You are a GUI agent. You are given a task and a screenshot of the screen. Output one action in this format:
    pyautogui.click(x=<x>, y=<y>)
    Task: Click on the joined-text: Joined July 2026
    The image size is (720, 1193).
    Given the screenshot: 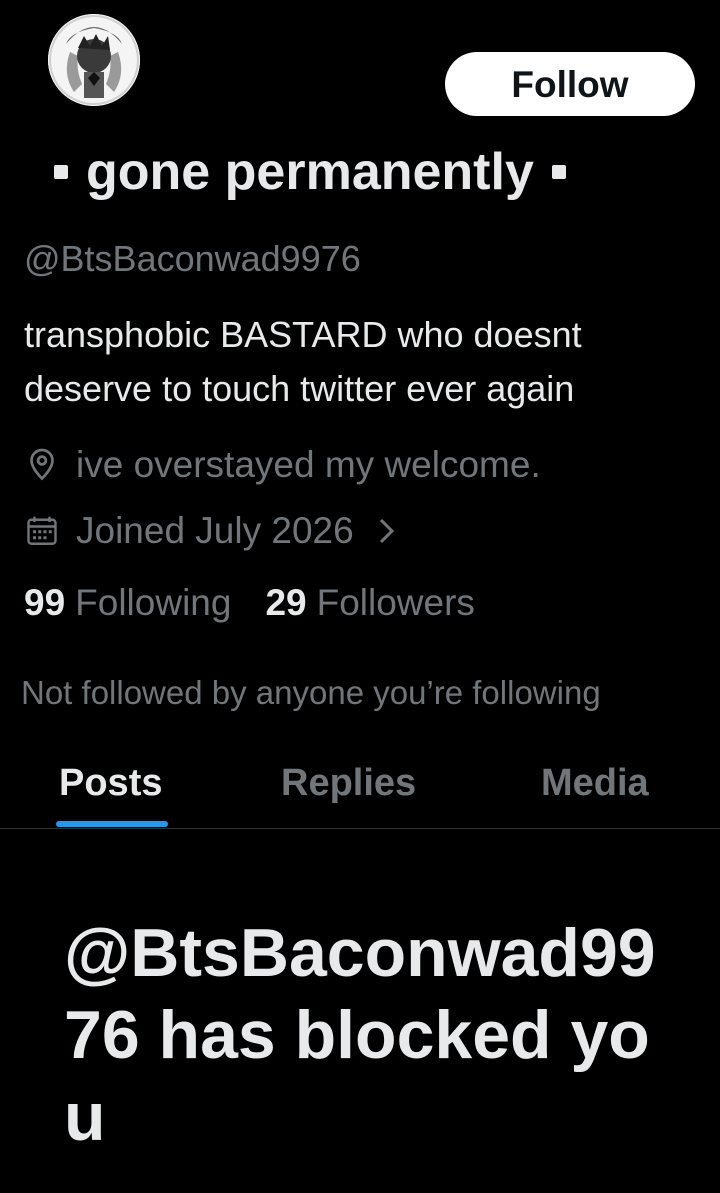 What is the action you would take?
    pyautogui.click(x=215, y=530)
    